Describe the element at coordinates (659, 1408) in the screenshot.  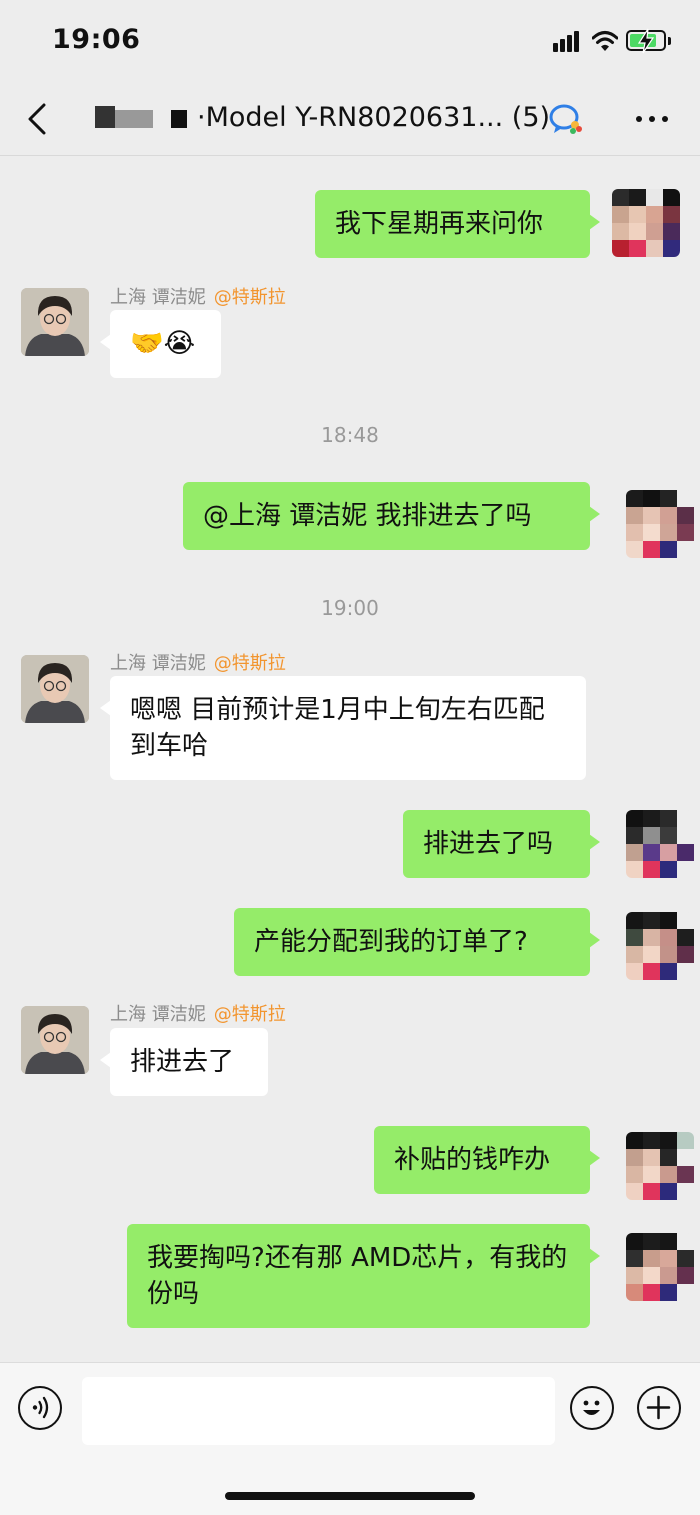
I see `plus-icon` at that location.